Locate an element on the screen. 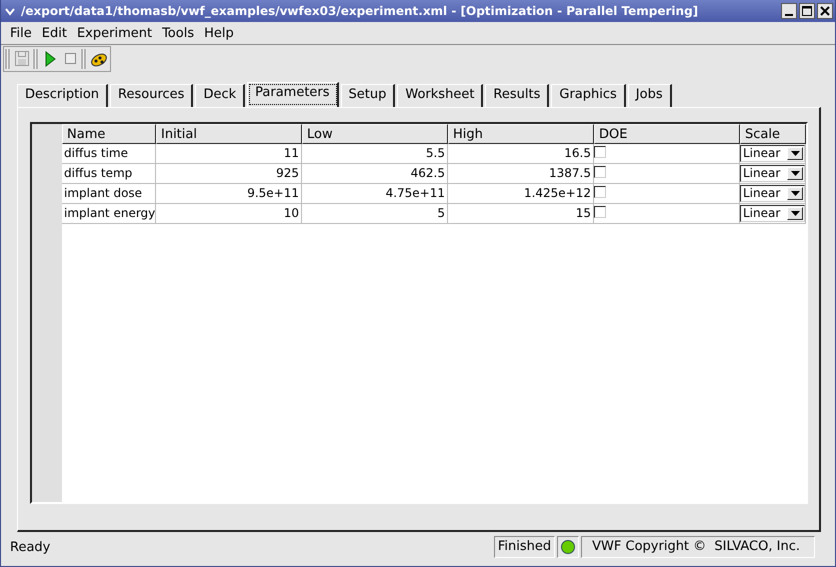 This screenshot has height=567, width=836. table-cell: 1.425e+12 is located at coordinates (521, 194).